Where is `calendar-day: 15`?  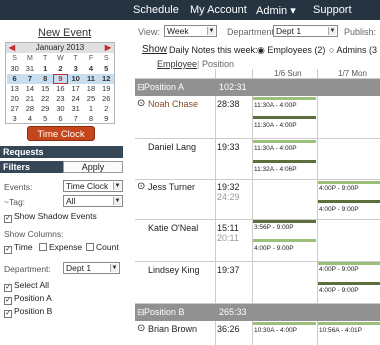
calendar-day: 15 is located at coordinates (45, 89).